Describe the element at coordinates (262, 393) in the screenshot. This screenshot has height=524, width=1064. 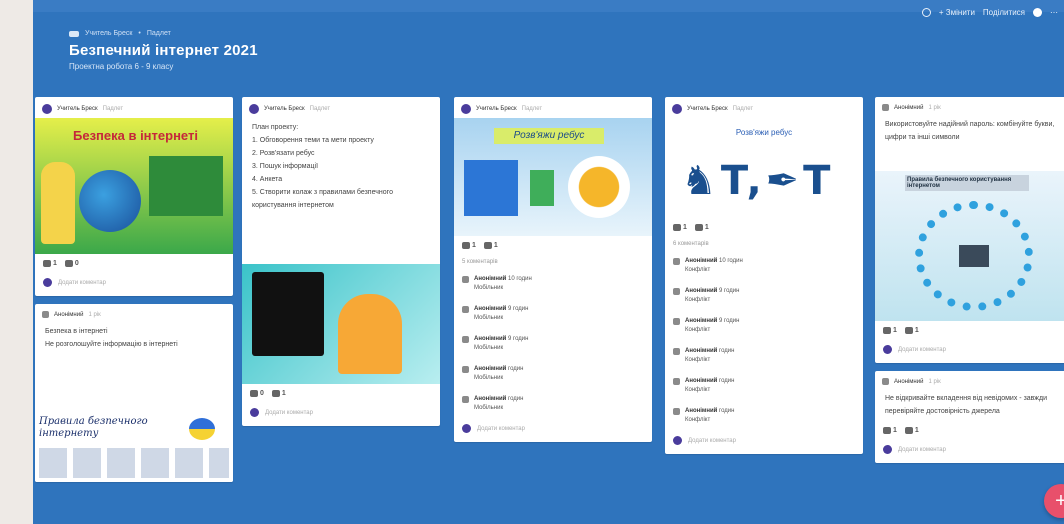
I see `like-count: 0` at that location.